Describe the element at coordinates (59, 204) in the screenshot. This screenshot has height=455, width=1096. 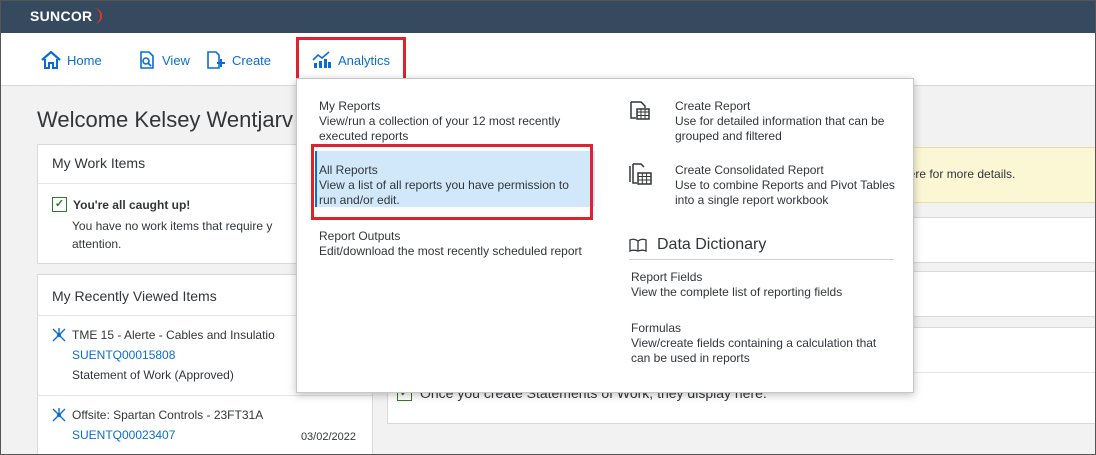
I see `check-icon: ✓` at that location.